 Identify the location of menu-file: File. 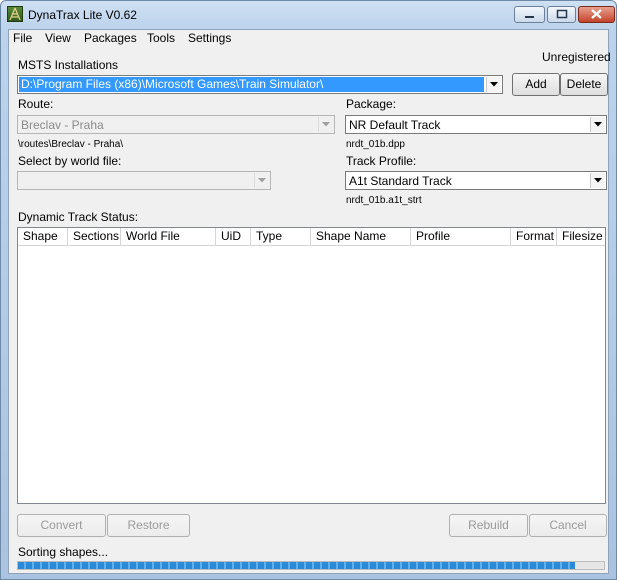
(22, 38).